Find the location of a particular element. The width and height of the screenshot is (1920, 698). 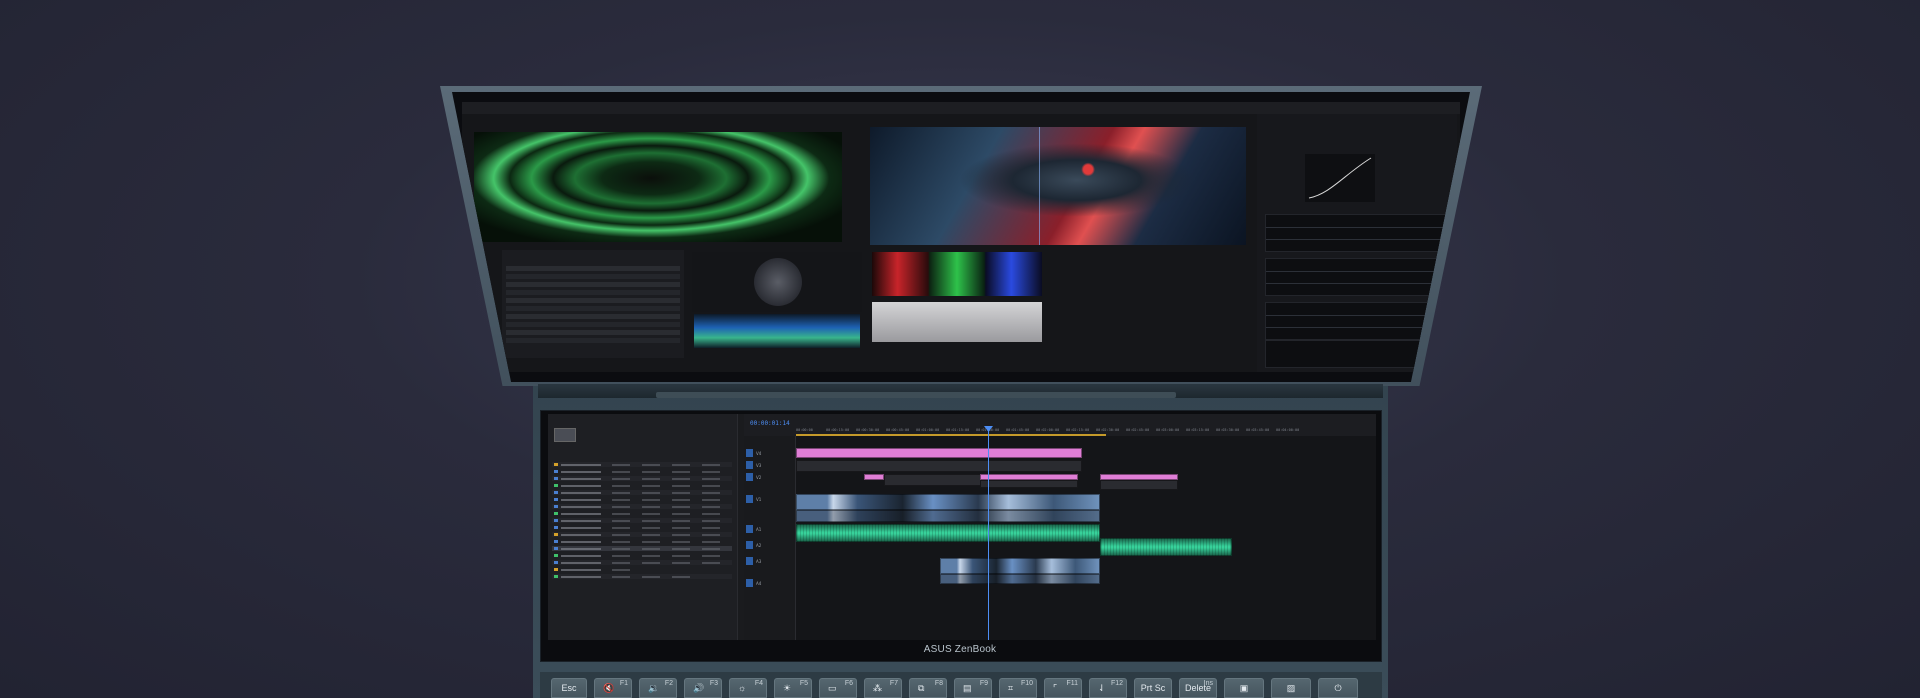

fn-label: Ins is located at coordinates (1208, 683).